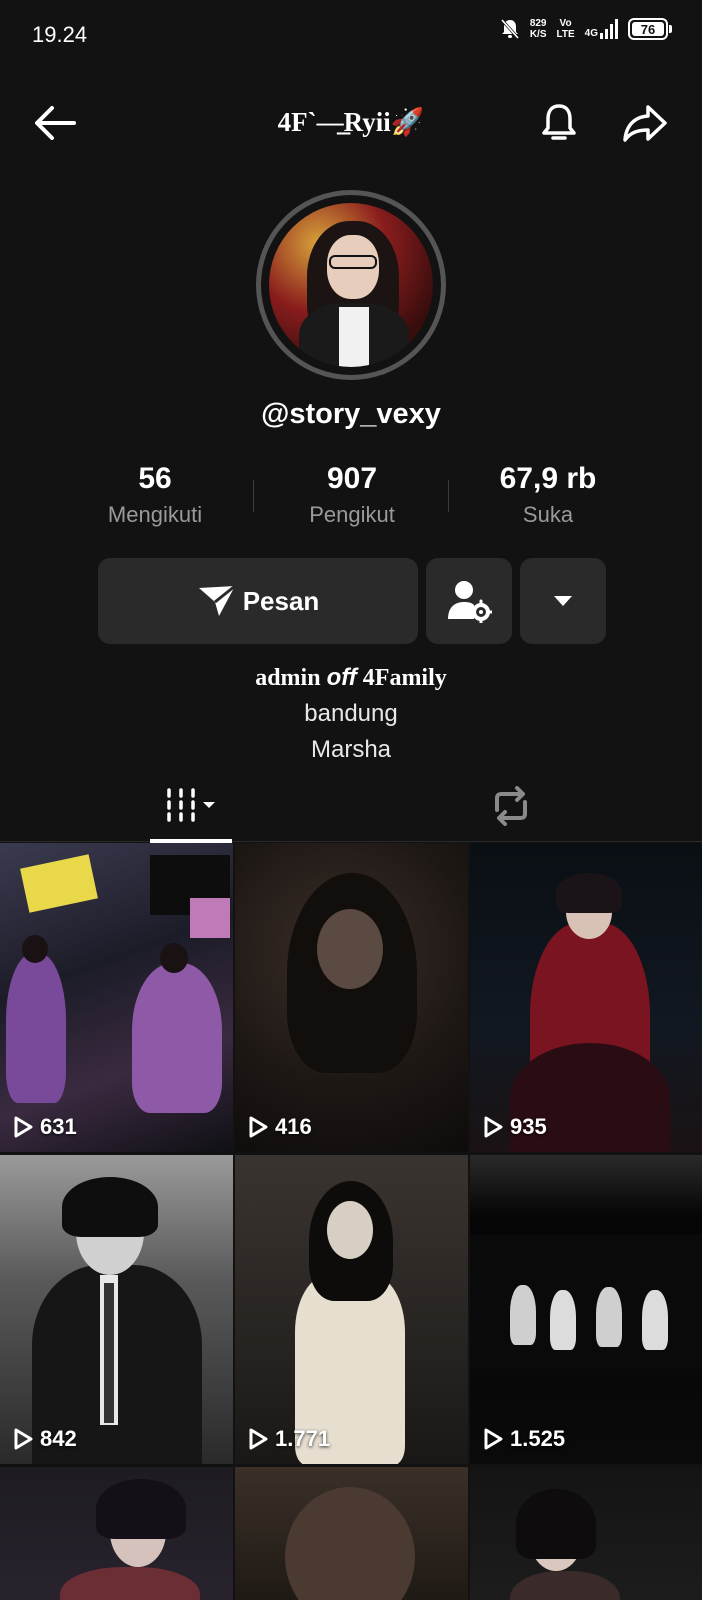  I want to click on status-icons: 829 K/S Vo LTE 4G 76, so click(586, 29).